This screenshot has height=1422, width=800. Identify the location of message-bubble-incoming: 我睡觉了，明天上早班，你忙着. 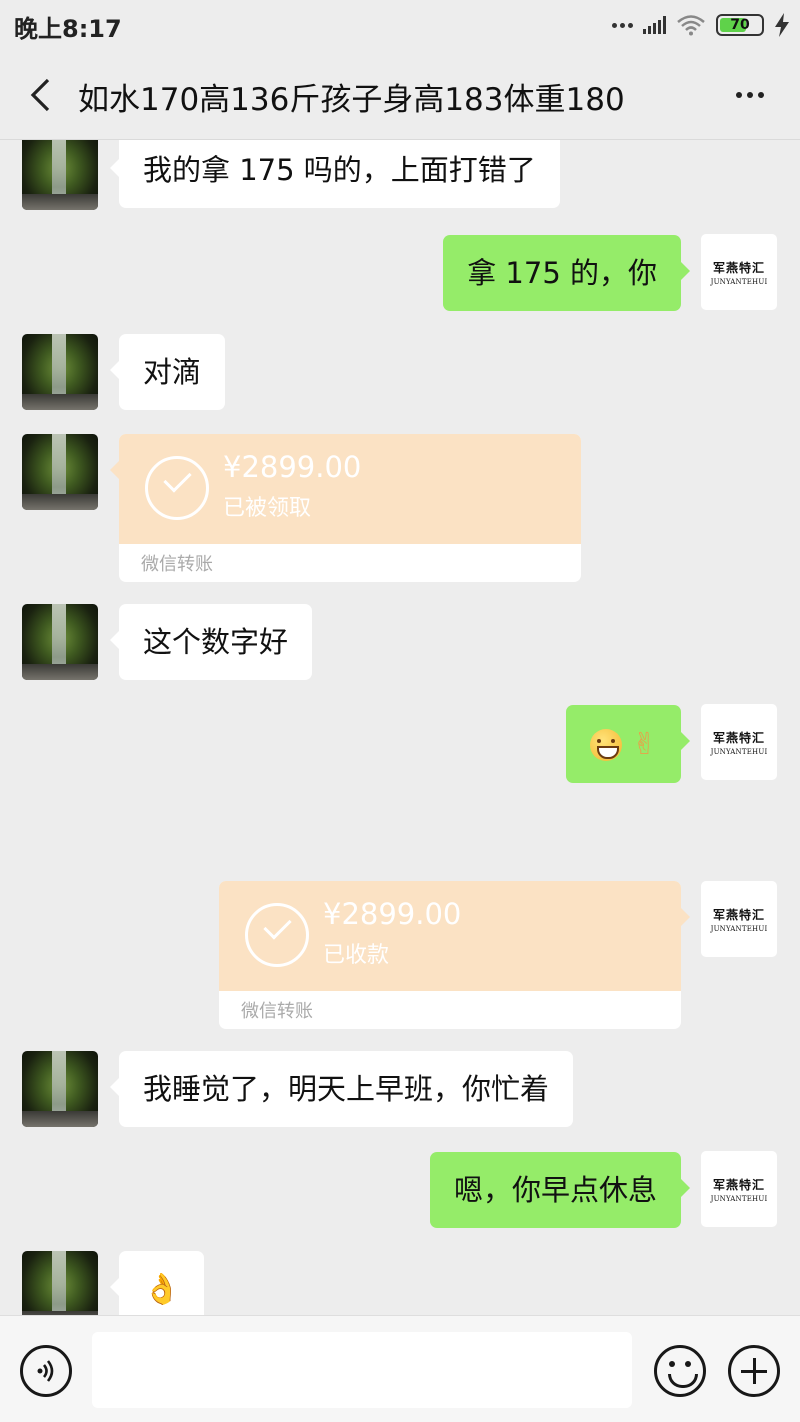
(341, 1089).